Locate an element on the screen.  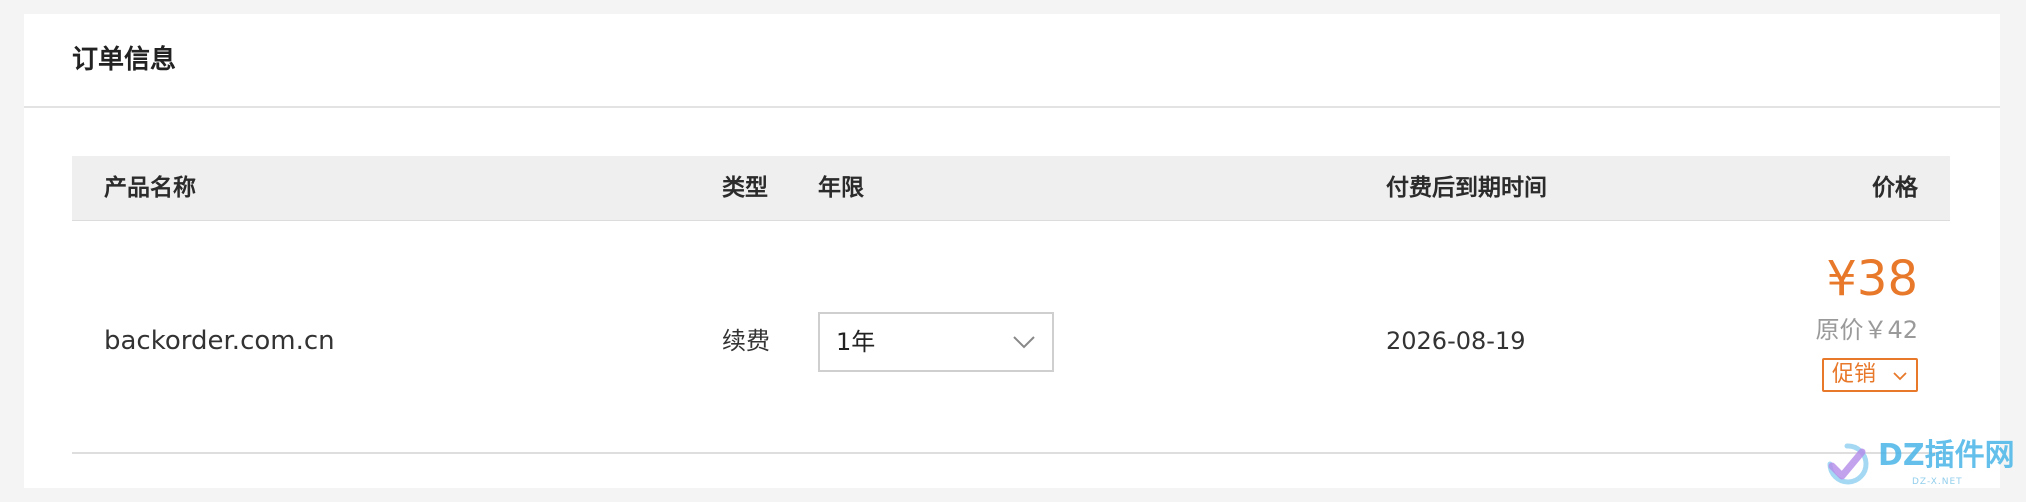
panel-title: 订单信息 is located at coordinates (124, 60).